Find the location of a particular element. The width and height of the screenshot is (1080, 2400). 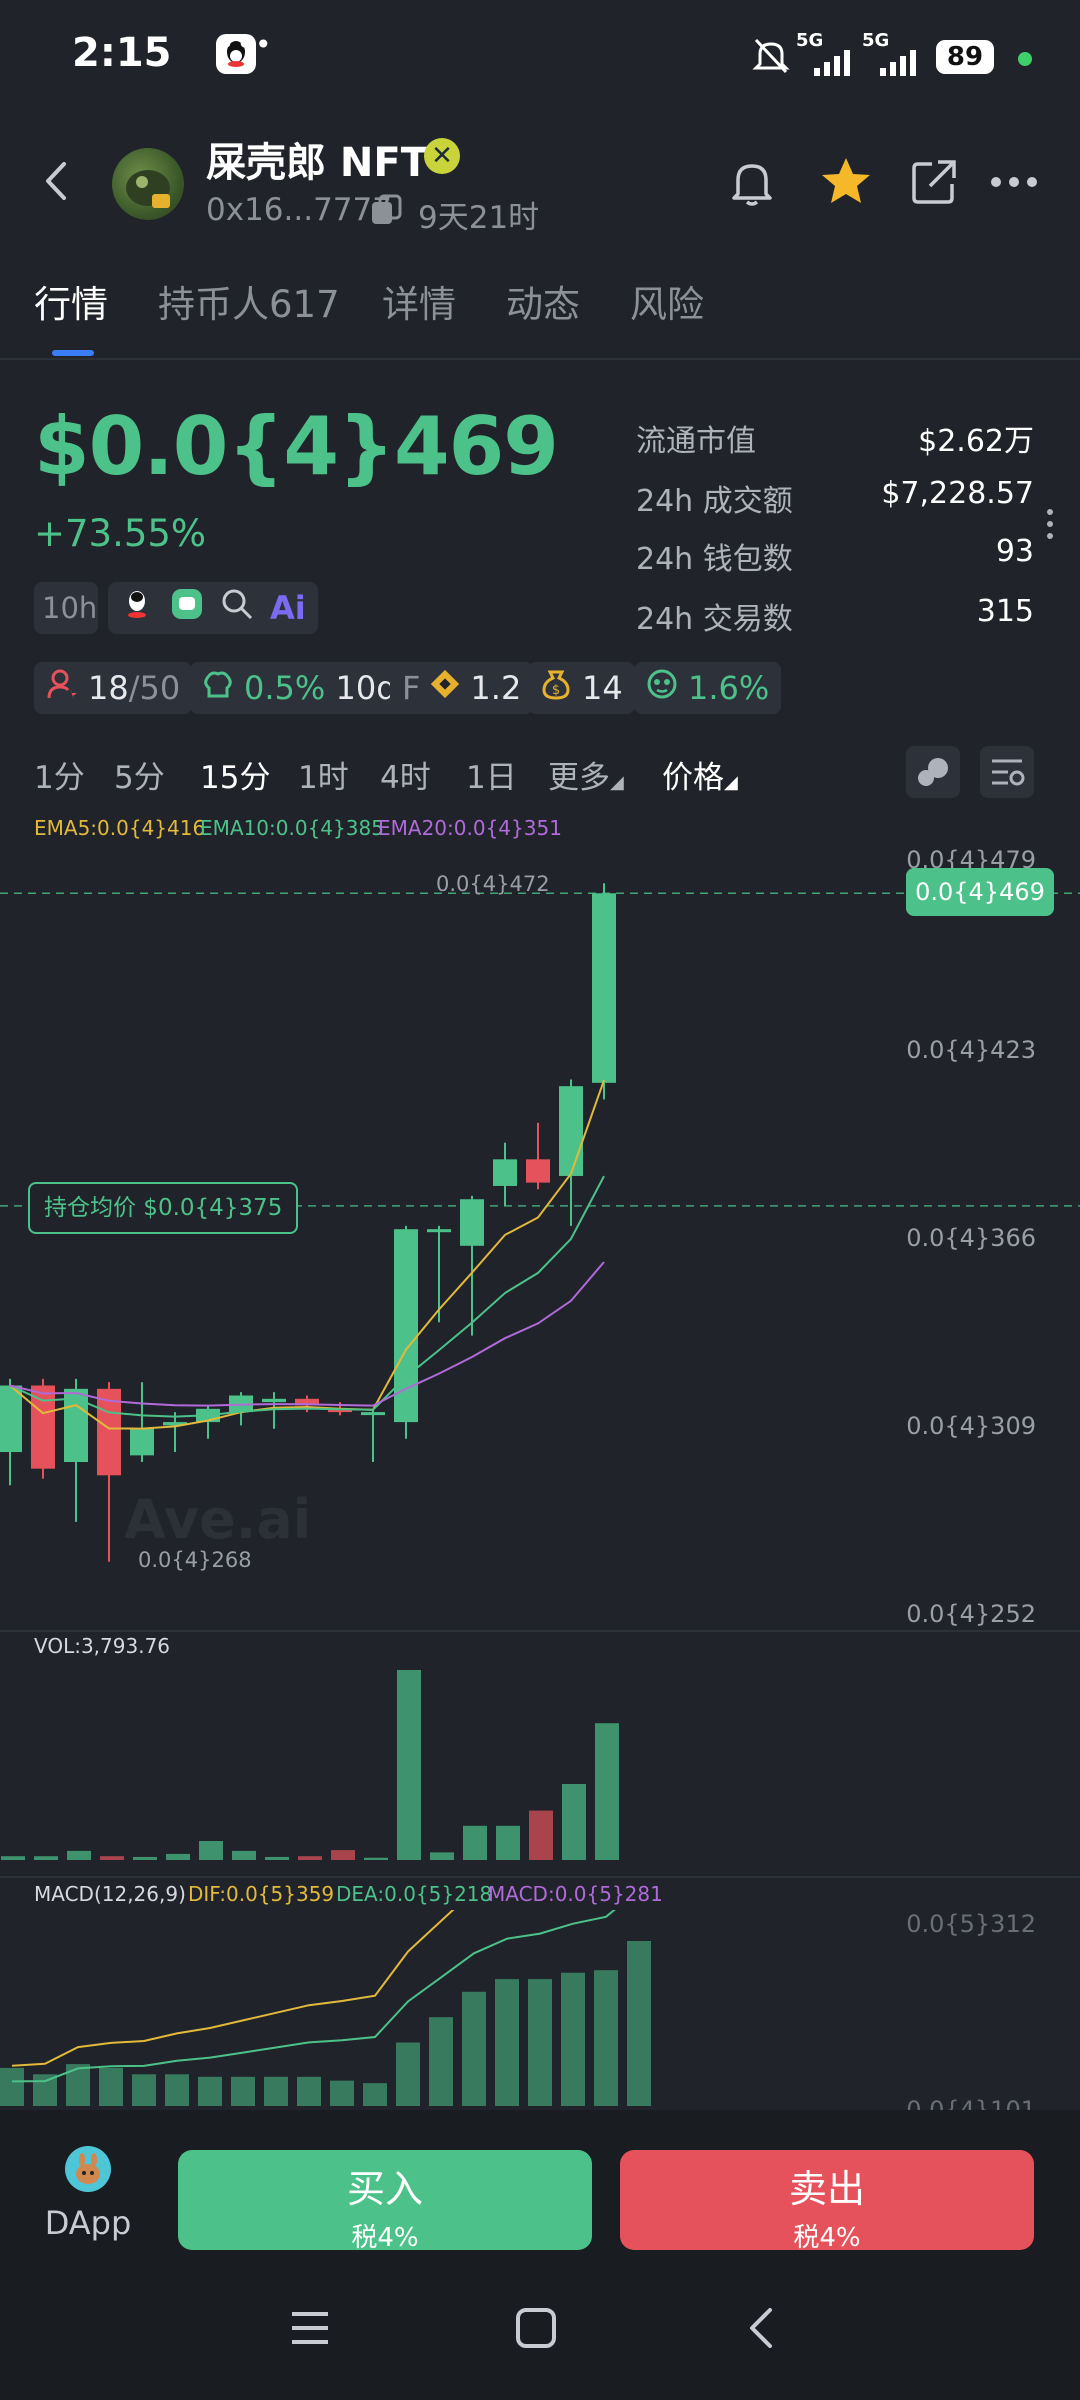

dev-chip: 0.5% 10d is located at coordinates (299, 688).